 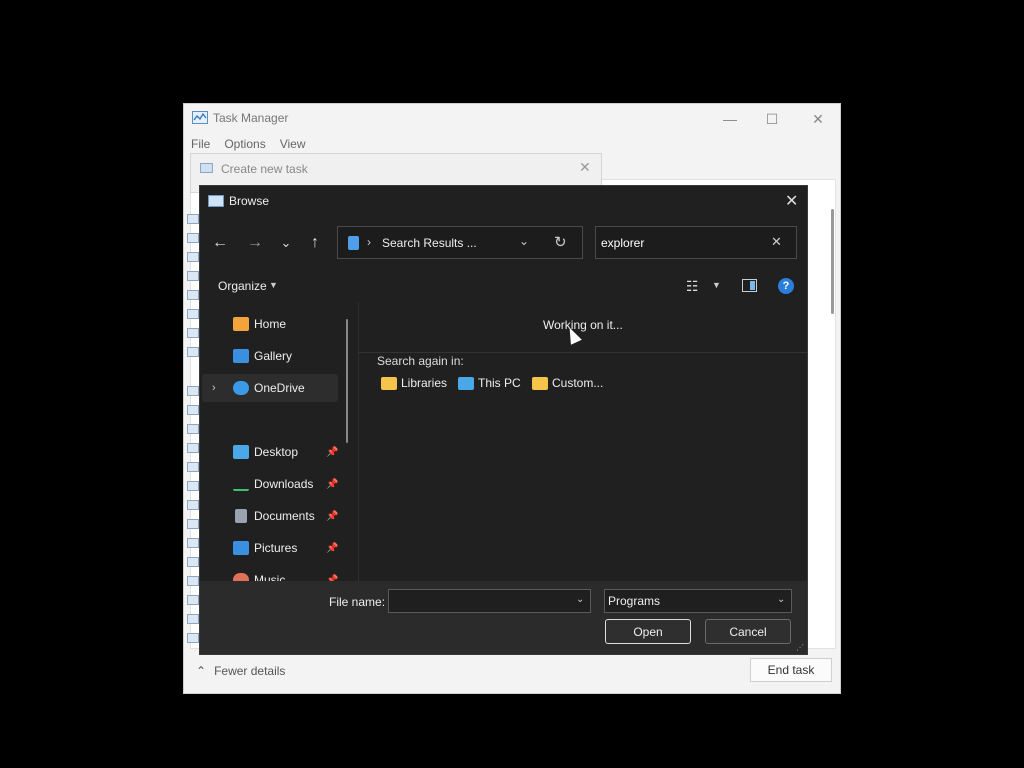 I want to click on nav-item-desktop: Desktop 📌, so click(x=270, y=452).